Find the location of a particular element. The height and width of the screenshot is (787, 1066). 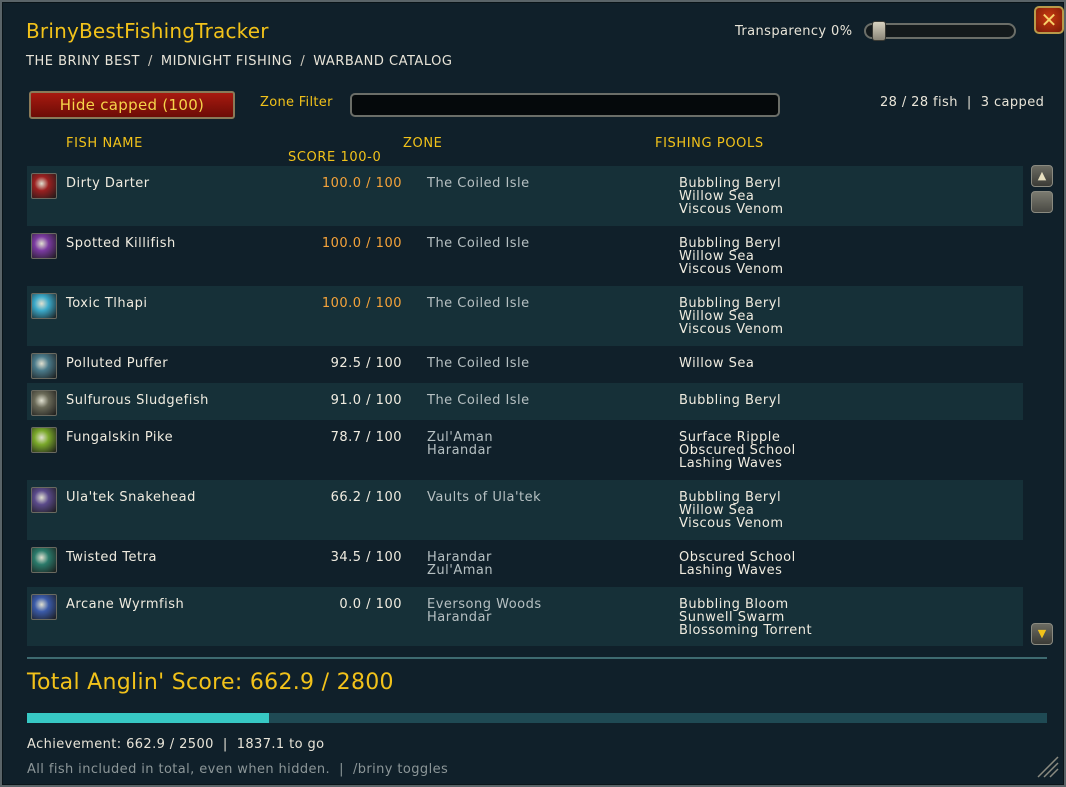

fish-zones: Harandar Zul'Aman is located at coordinates (460, 564).